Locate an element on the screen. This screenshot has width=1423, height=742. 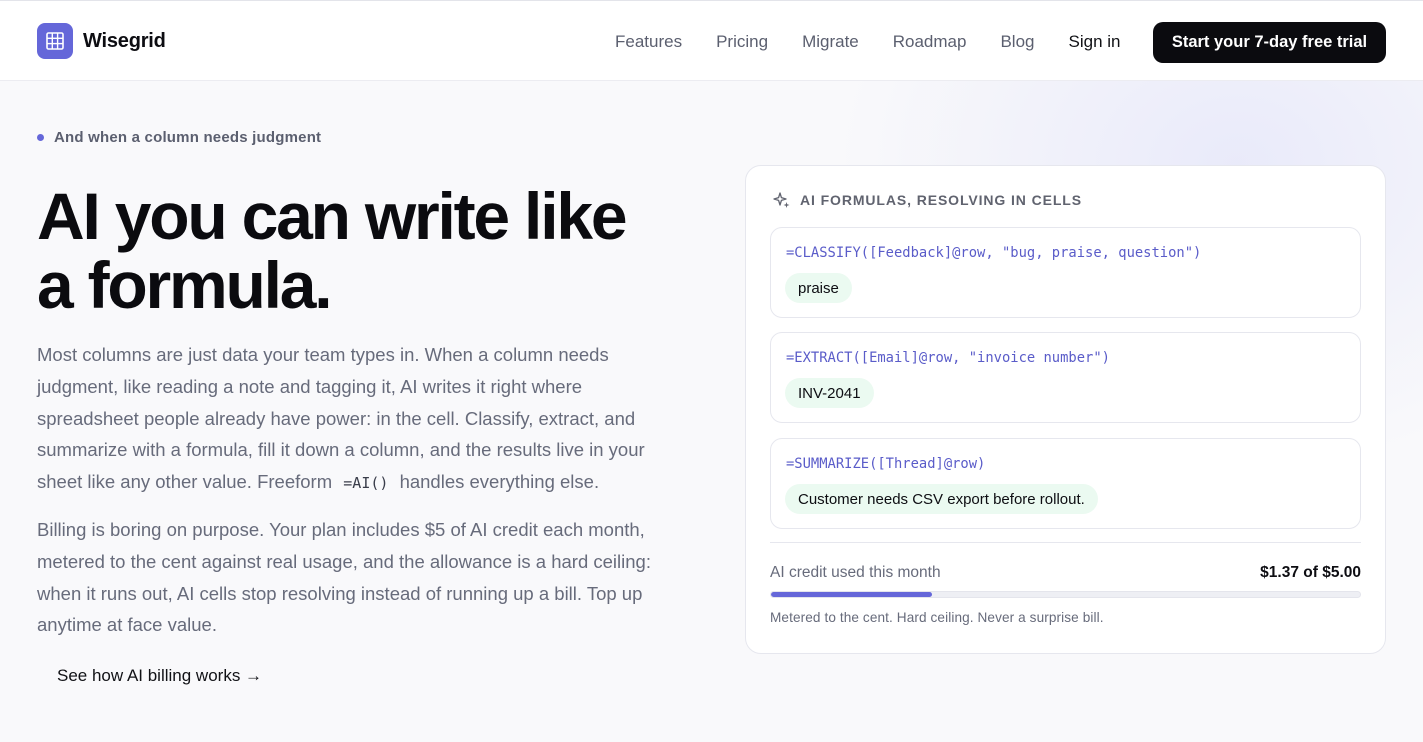
sparkle-icon is located at coordinates (781, 200).